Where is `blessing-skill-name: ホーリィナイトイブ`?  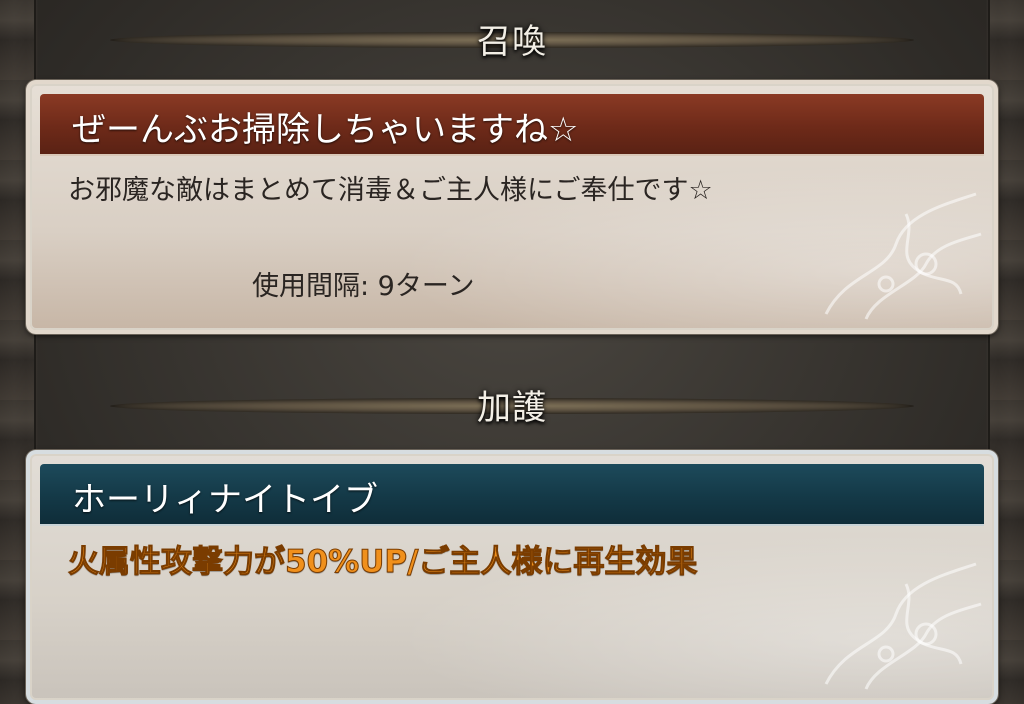
blessing-skill-name: ホーリィナイトイブ is located at coordinates (225, 500).